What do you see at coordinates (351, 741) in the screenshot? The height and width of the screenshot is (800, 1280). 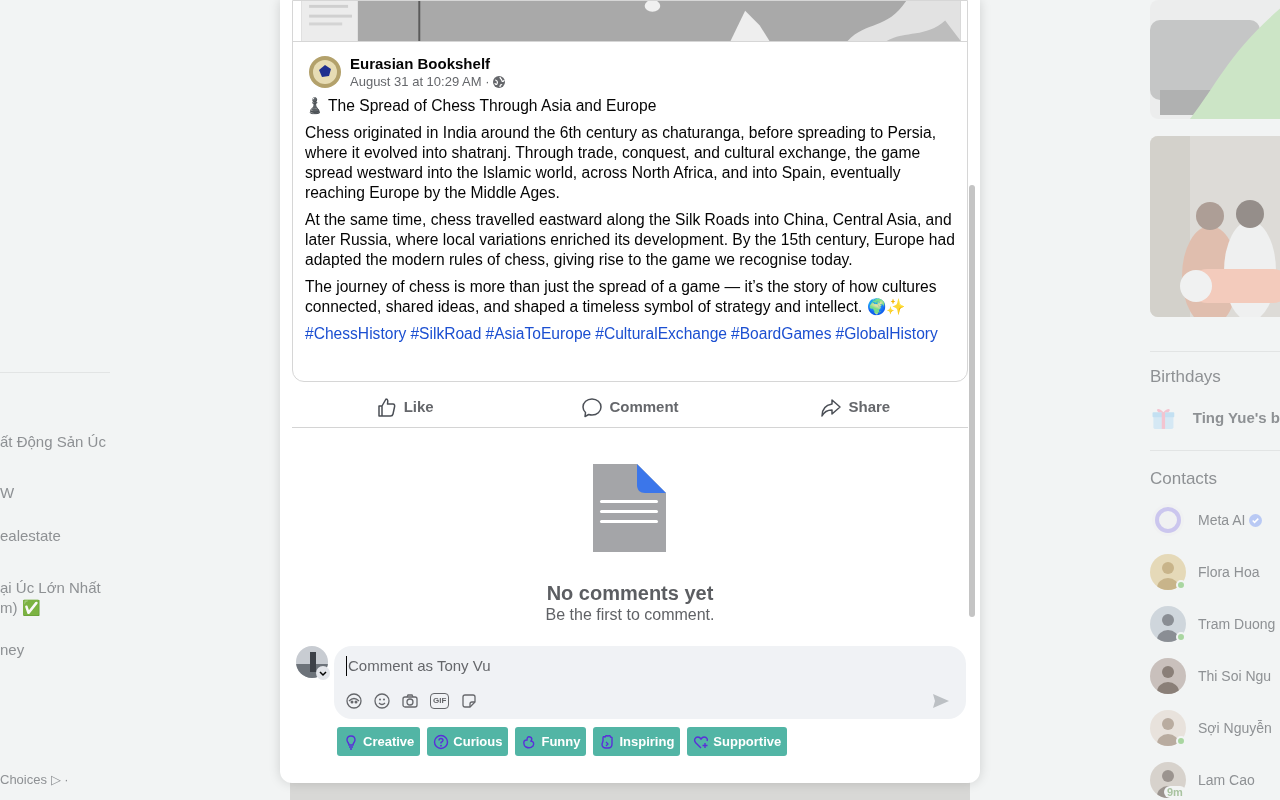 I see `lightbulb-icon` at bounding box center [351, 741].